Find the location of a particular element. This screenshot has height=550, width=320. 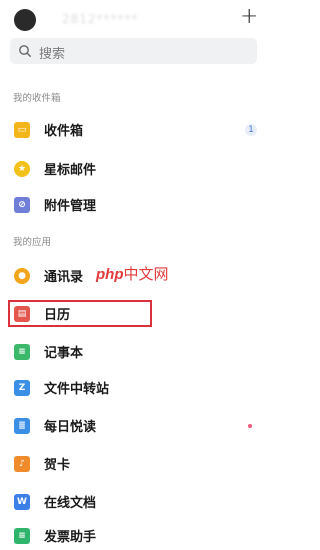

menu-item-starred: ★ 星标邮件 is located at coordinates (135, 168).